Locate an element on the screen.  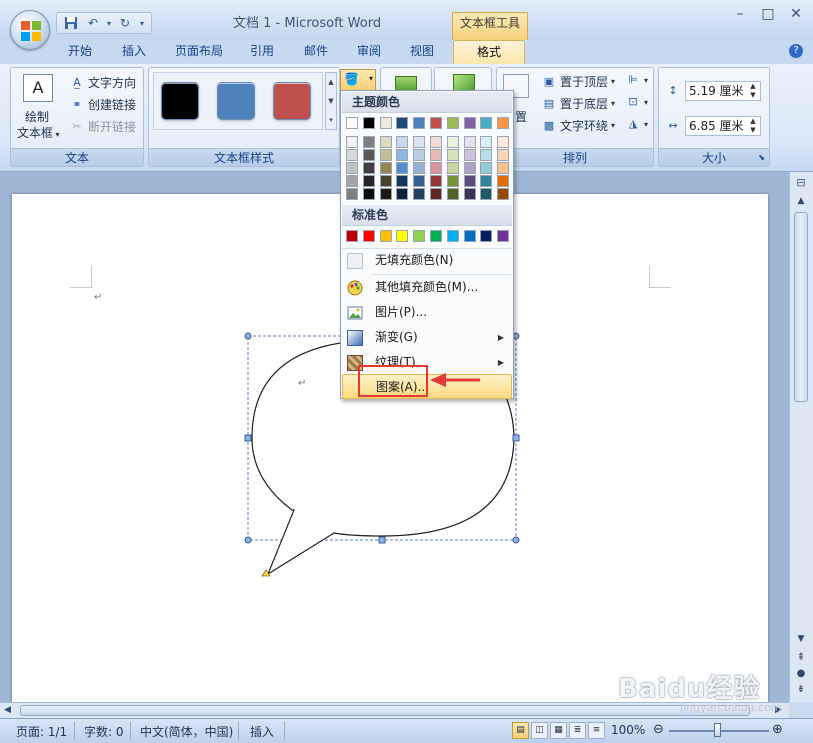
maximize-icon: □ is located at coordinates (768, 15).